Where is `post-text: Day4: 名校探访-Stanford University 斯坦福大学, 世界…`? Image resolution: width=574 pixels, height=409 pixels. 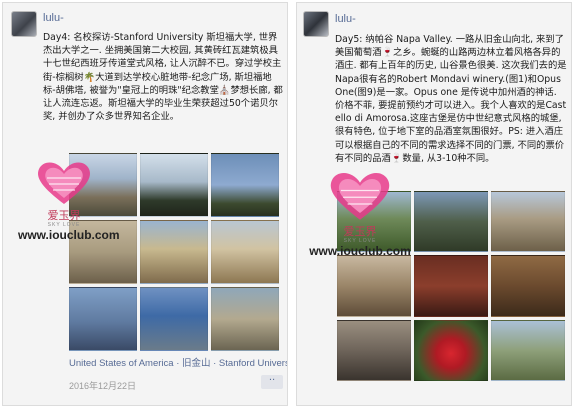
post-text: Day4: 名校探访-Stanford University 斯坦福大学, 世界… is located at coordinates (163, 77).